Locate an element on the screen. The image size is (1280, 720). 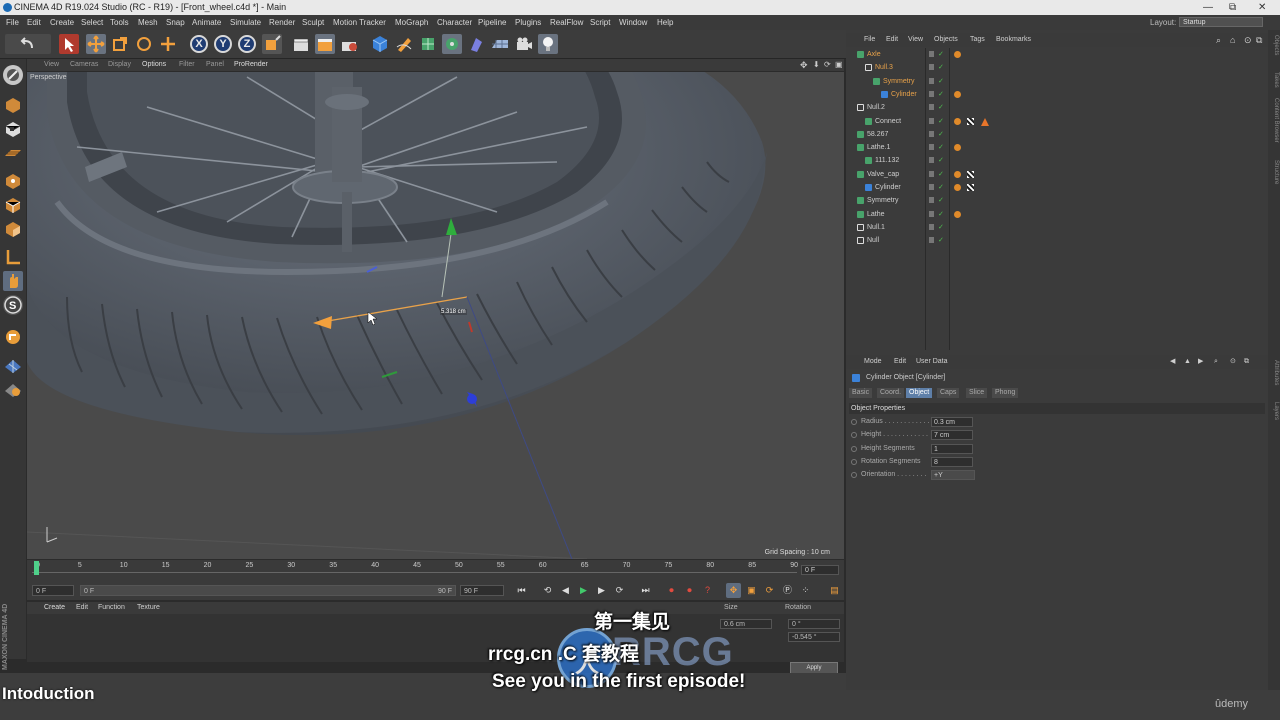
menu-create: Create is located at coordinates (62, 22).